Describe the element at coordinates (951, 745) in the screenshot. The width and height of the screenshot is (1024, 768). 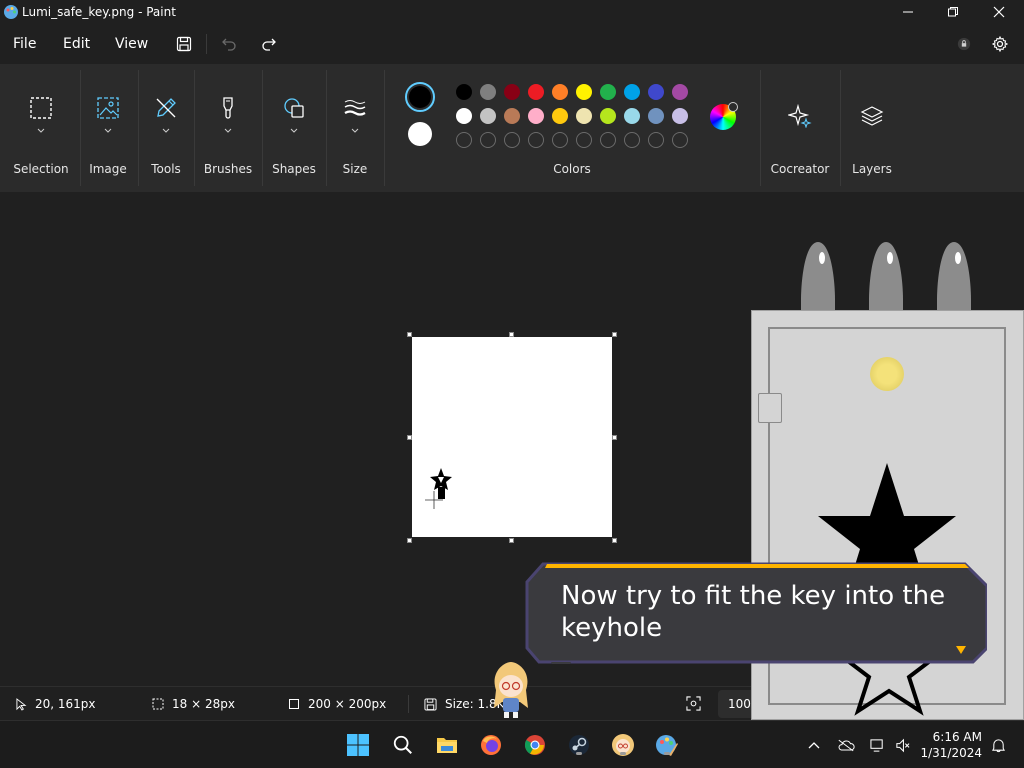
I see `system-clock: 6:16 AM 1/31/2024` at that location.